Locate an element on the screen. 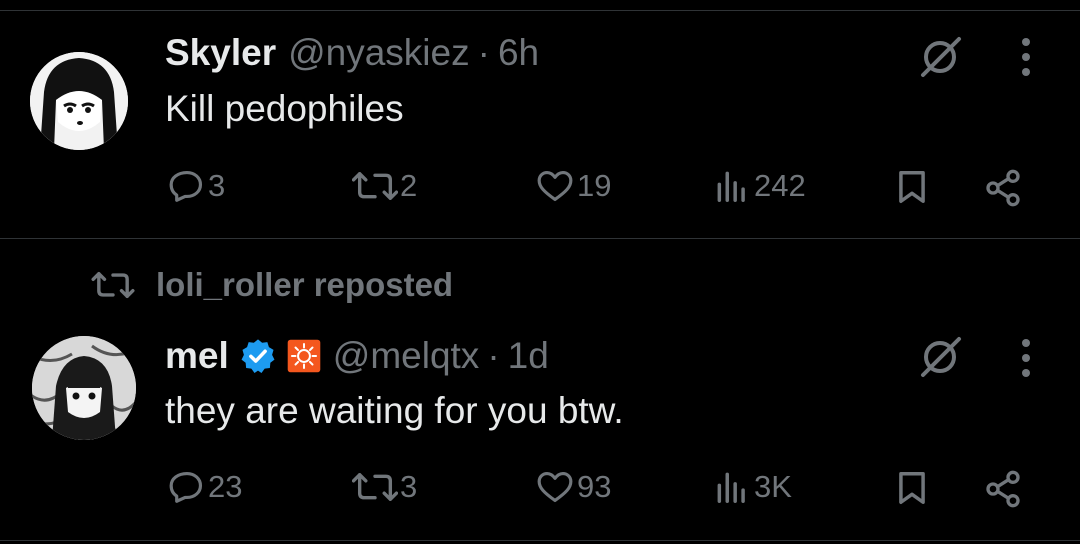  repost-context: loli_roller reposted is located at coordinates (271, 285).